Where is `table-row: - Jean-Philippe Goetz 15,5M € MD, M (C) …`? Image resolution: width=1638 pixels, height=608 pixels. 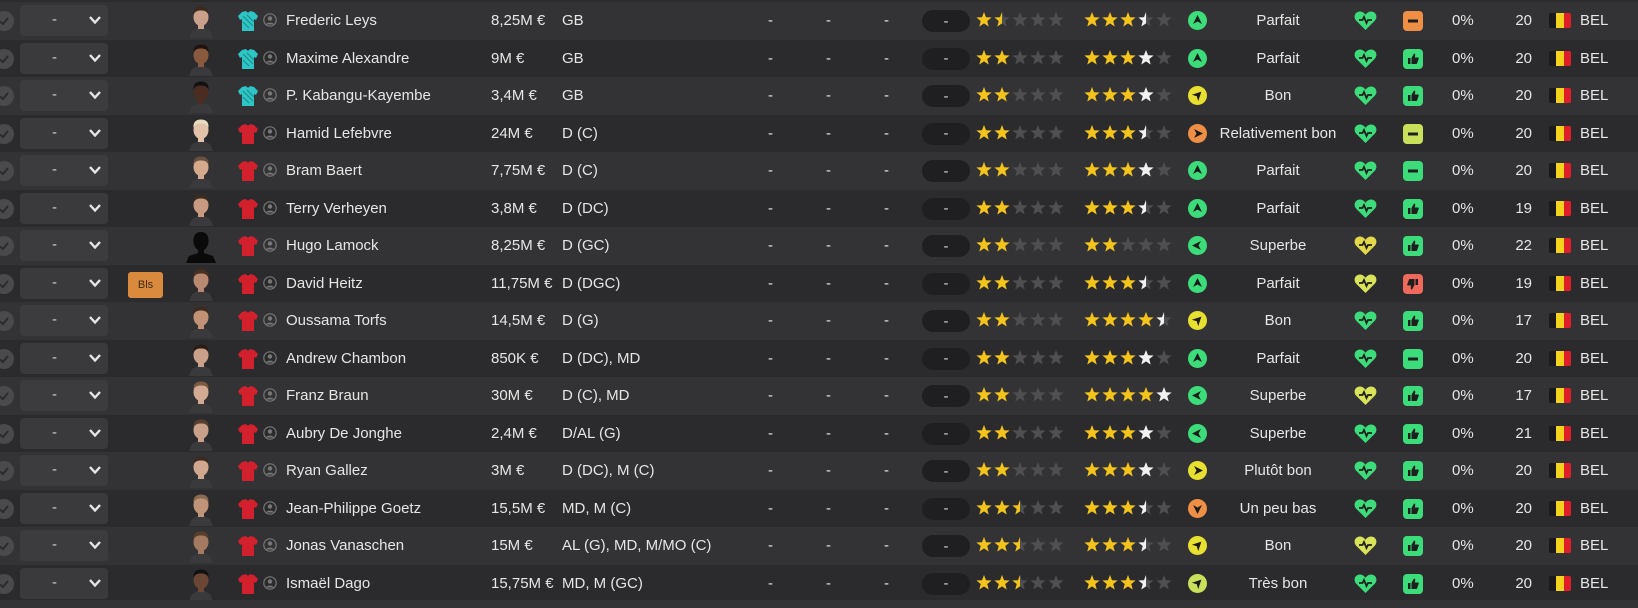
table-row: - Jean-Philippe Goetz 15,5M € MD, M (C) … is located at coordinates (819, 508).